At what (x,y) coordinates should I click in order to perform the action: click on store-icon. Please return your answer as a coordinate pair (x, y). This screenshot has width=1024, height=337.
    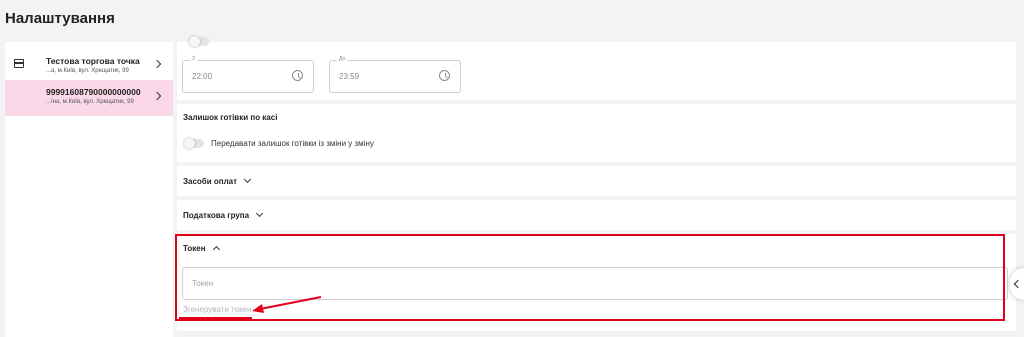
    Looking at the image, I should click on (19, 63).